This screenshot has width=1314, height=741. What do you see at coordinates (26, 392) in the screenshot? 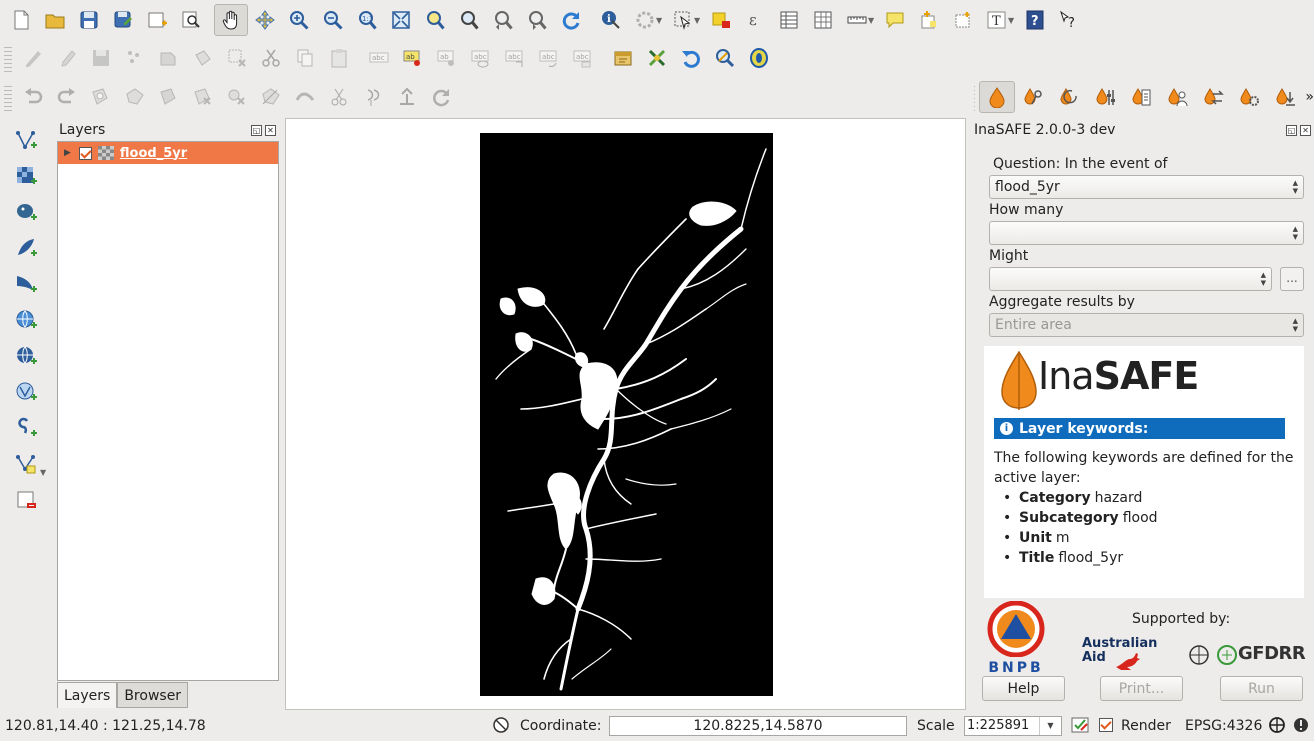
I see `add-wfs-layer-icon` at bounding box center [26, 392].